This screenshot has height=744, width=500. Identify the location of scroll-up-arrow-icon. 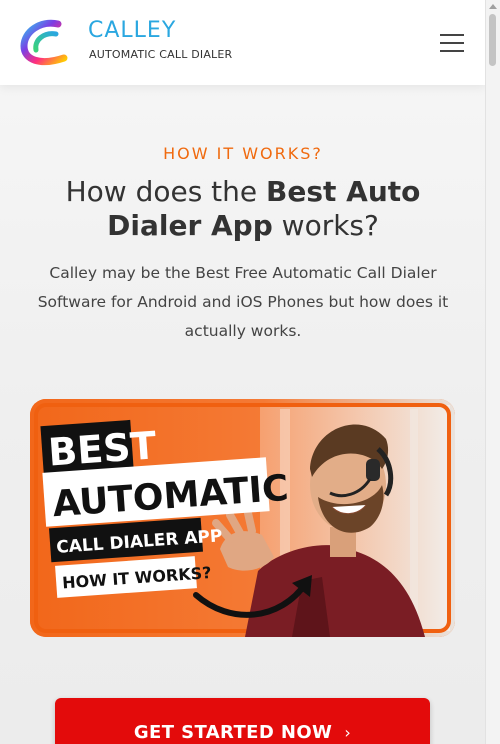
(493, 6).